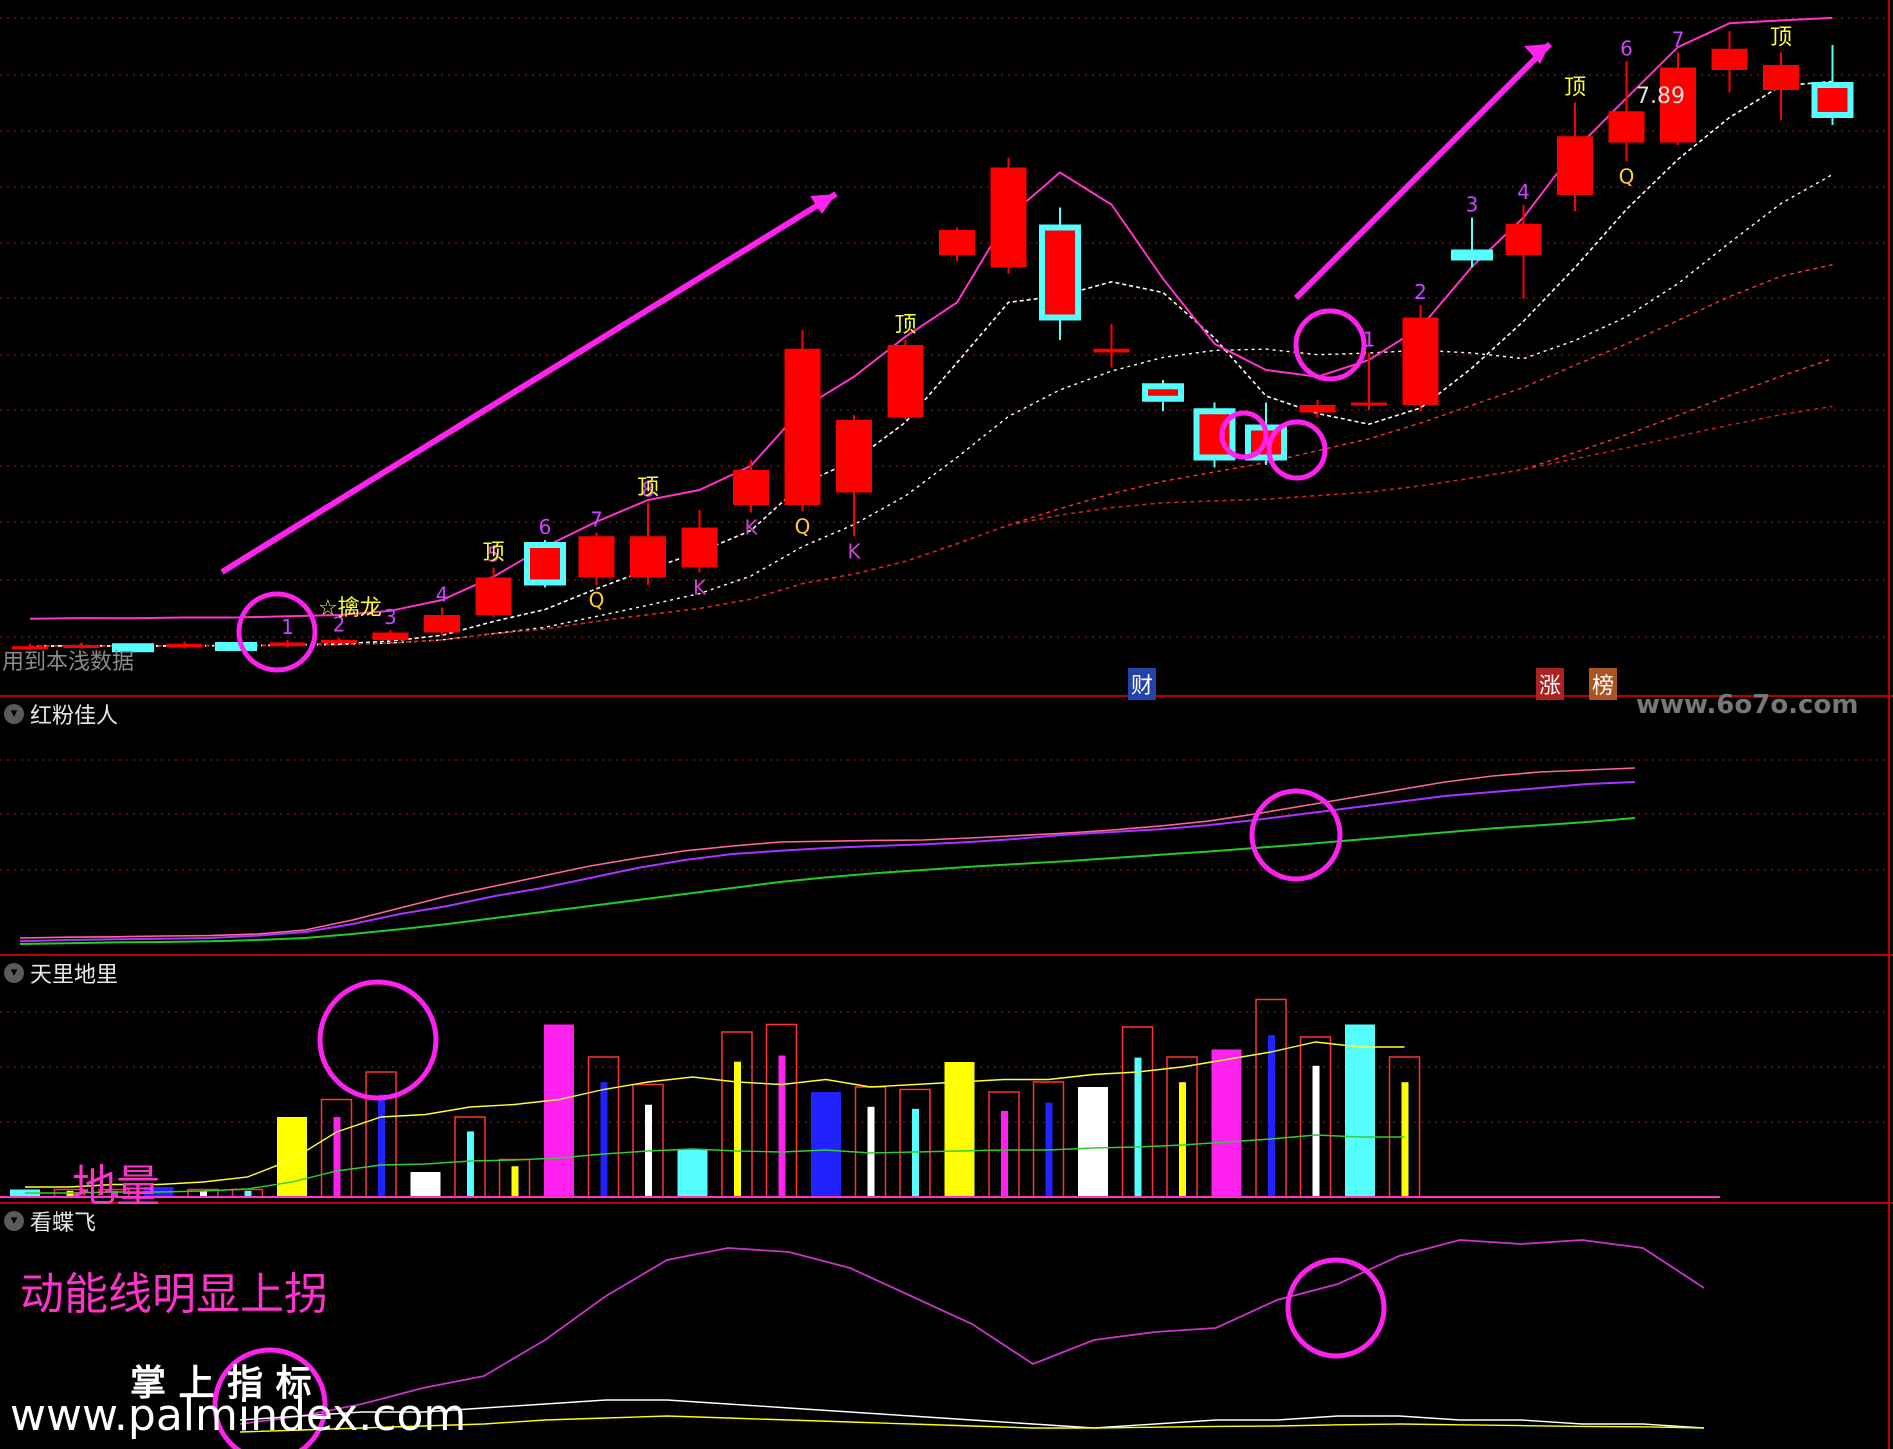  I want to click on candle-label: 1, so click(287, 627).